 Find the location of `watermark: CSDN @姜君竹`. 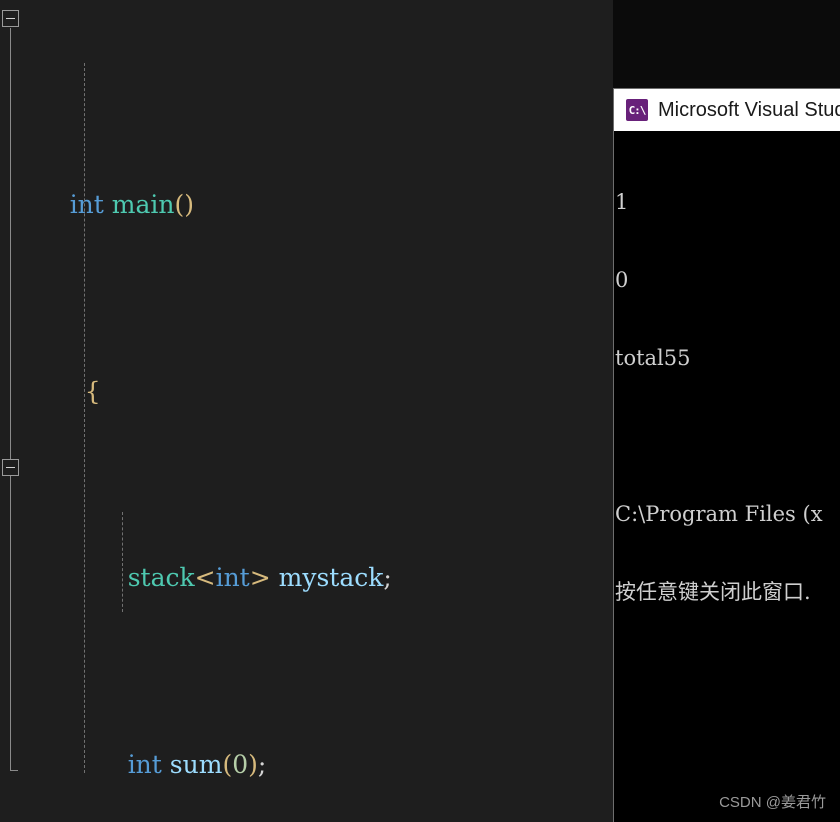

watermark: CSDN @姜君竹 is located at coordinates (772, 802).